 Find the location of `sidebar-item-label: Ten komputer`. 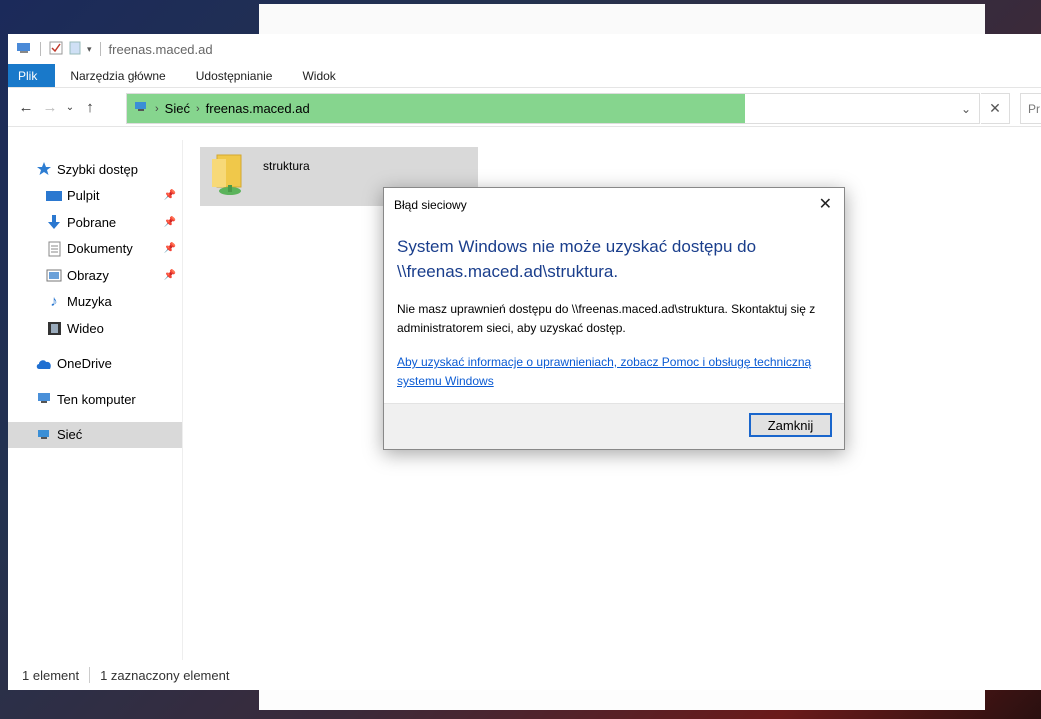

sidebar-item-label: Ten komputer is located at coordinates (96, 399).